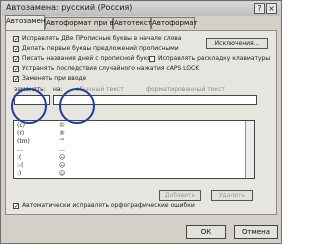 The image size is (320, 244). Describe the element at coordinates (16, 49) in the screenshot. I see `checkbox-capitalize-sentences: ✓` at that location.